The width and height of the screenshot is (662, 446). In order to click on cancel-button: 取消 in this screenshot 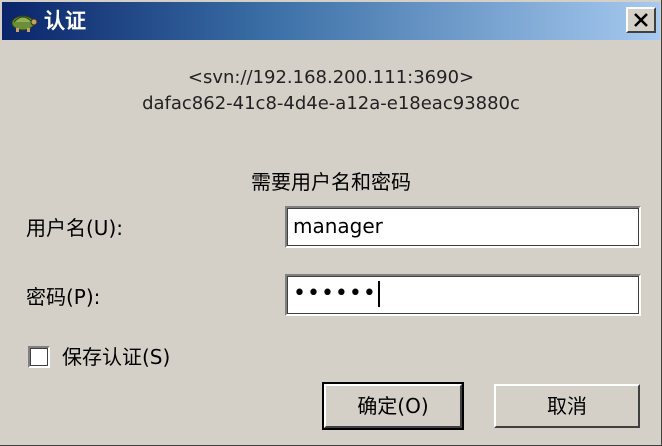, I will do `click(567, 406)`.